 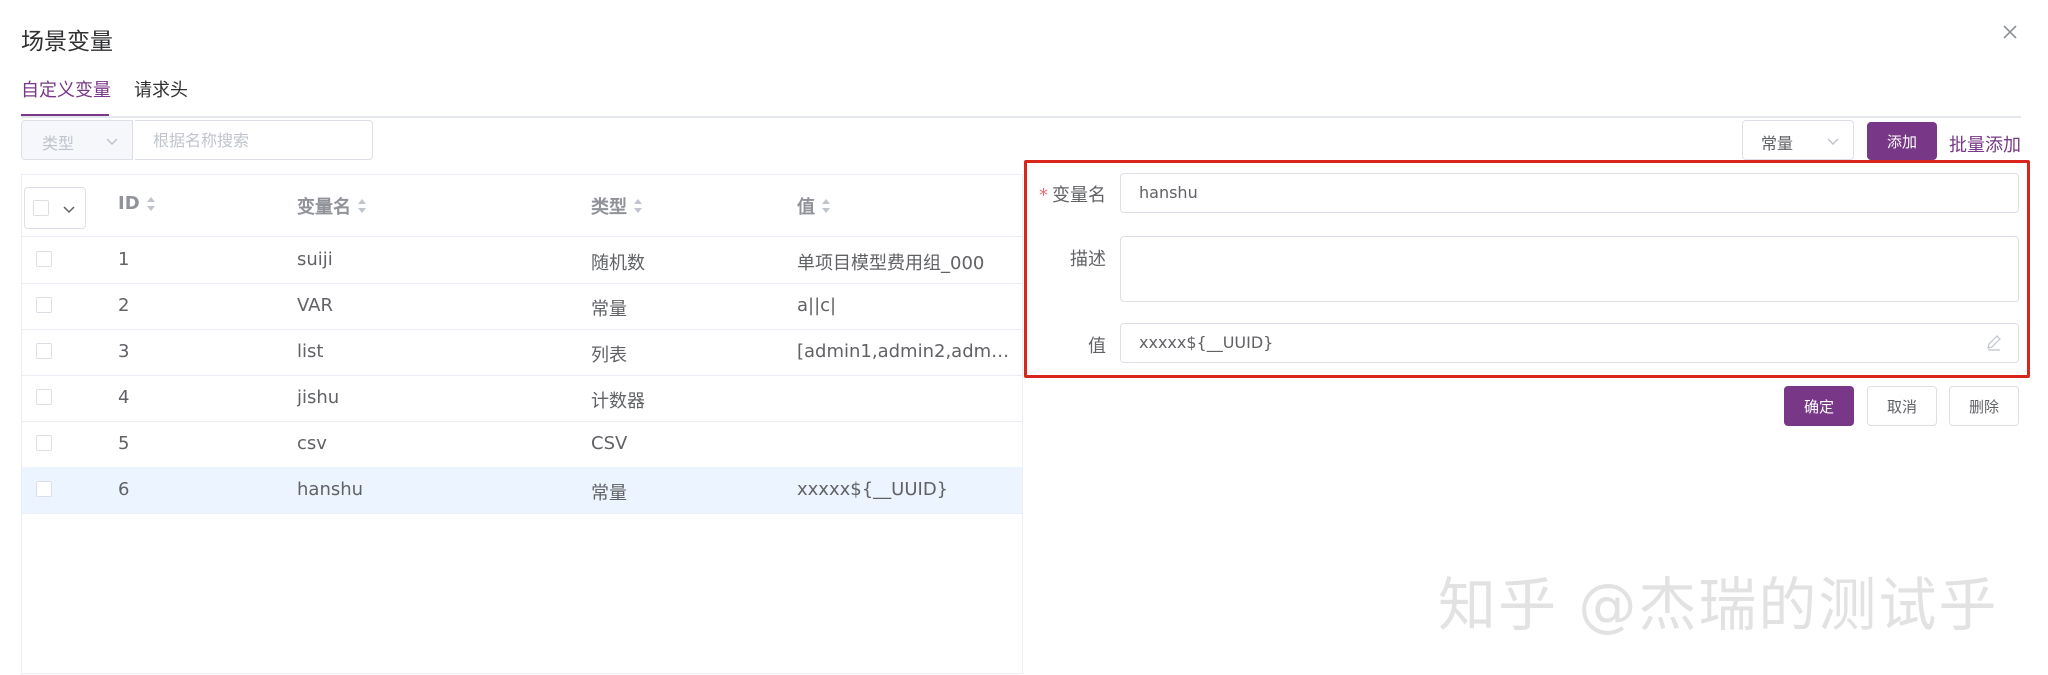 I want to click on select-all-checkbox, so click(x=41, y=208).